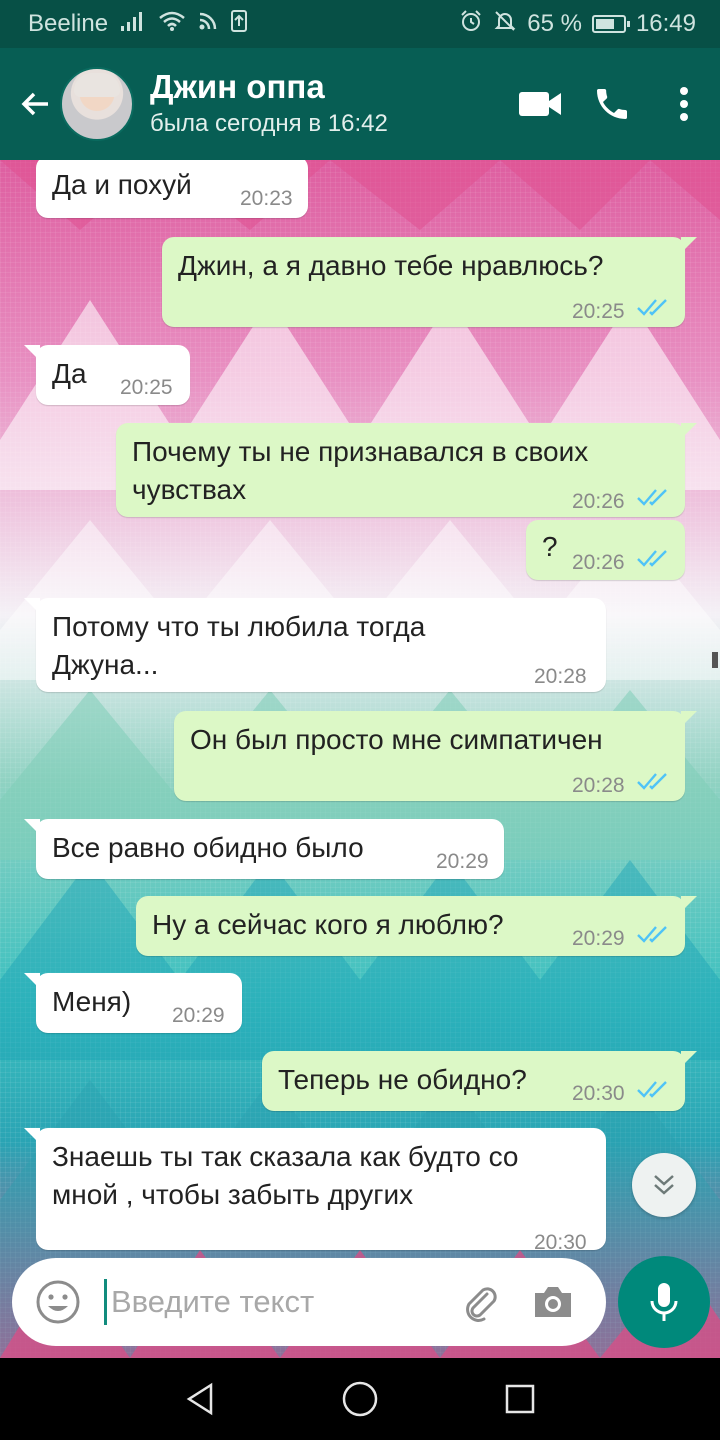  I want to click on camera-icon, so click(553, 1302).